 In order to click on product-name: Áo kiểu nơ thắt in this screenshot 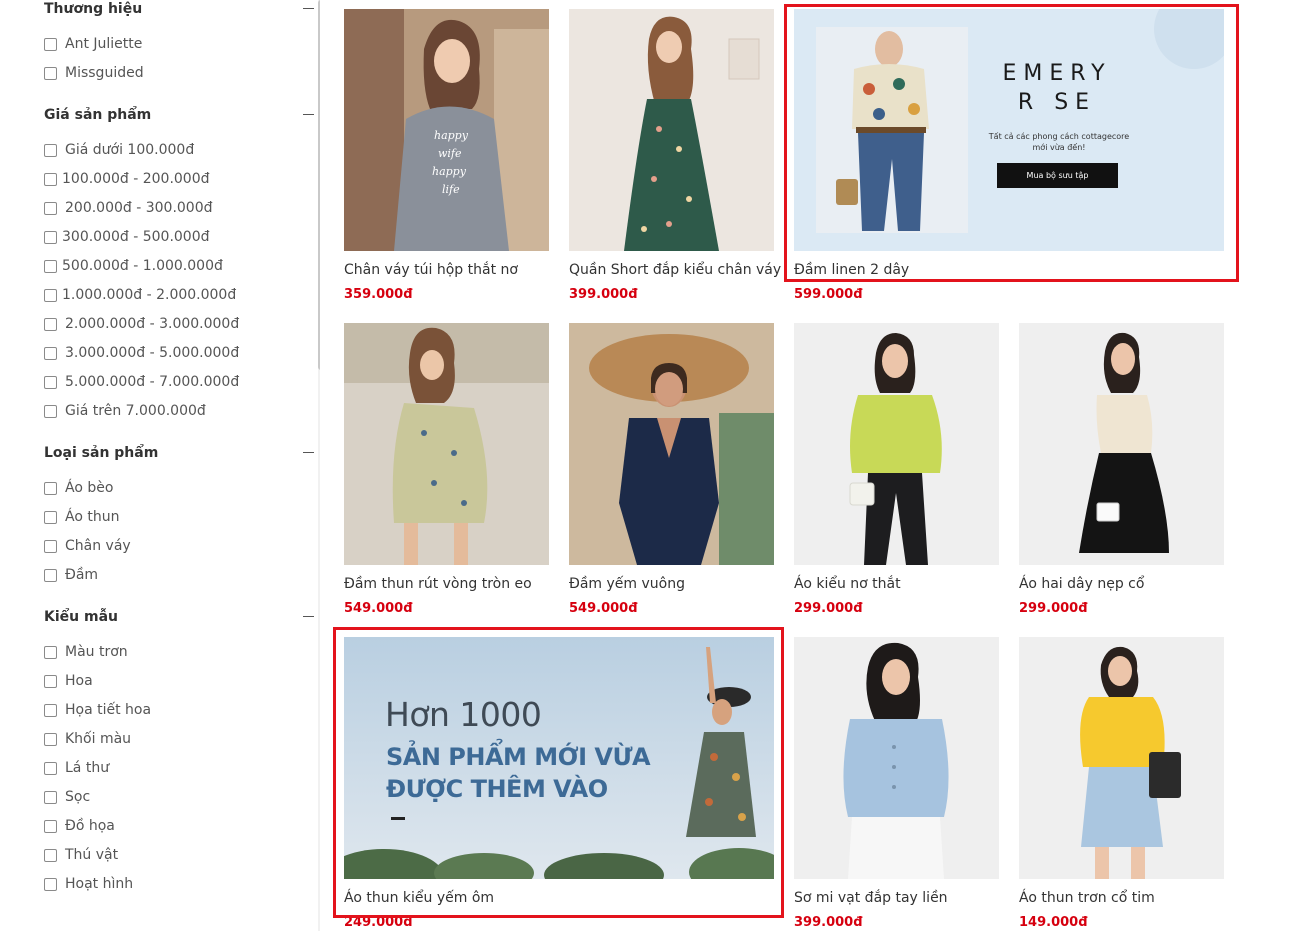, I will do `click(909, 584)`.